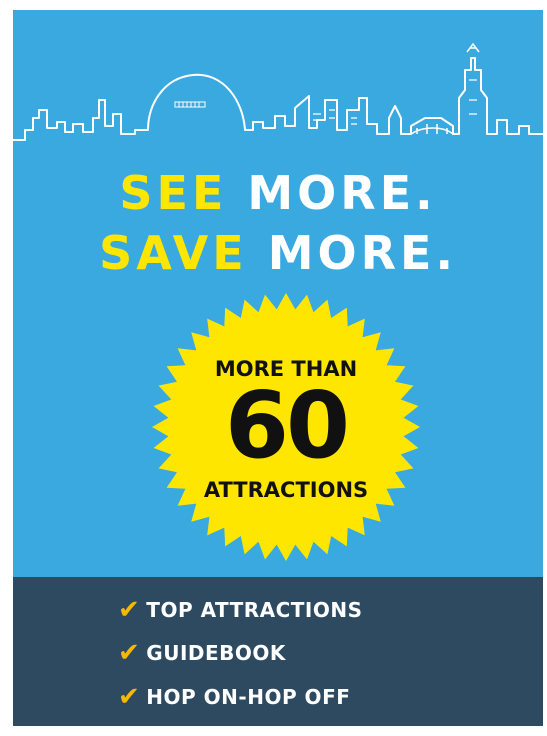 The width and height of the screenshot is (547, 736). What do you see at coordinates (342, 193) in the screenshot?
I see `headline-more-word: MORE.` at bounding box center [342, 193].